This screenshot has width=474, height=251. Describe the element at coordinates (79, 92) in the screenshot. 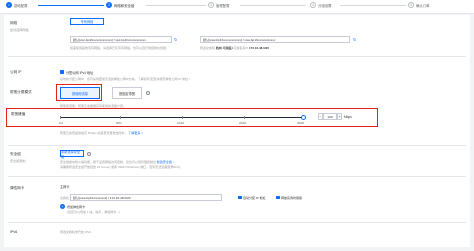

I see `billing-highlight-box` at that location.